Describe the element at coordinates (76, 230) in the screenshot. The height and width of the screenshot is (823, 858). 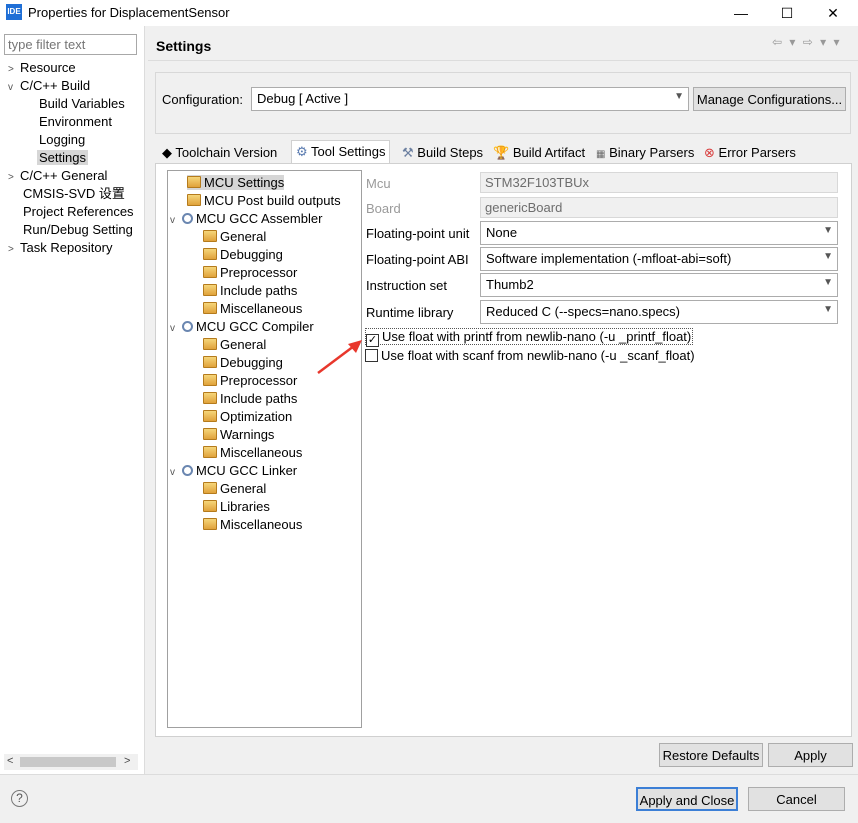
I see `nav-item-run-debug: Run/Debug Setting` at that location.